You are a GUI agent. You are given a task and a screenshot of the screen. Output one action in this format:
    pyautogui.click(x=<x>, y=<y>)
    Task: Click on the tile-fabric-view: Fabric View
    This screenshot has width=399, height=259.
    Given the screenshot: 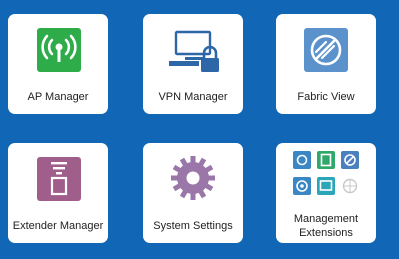 What is the action you would take?
    pyautogui.click(x=326, y=64)
    